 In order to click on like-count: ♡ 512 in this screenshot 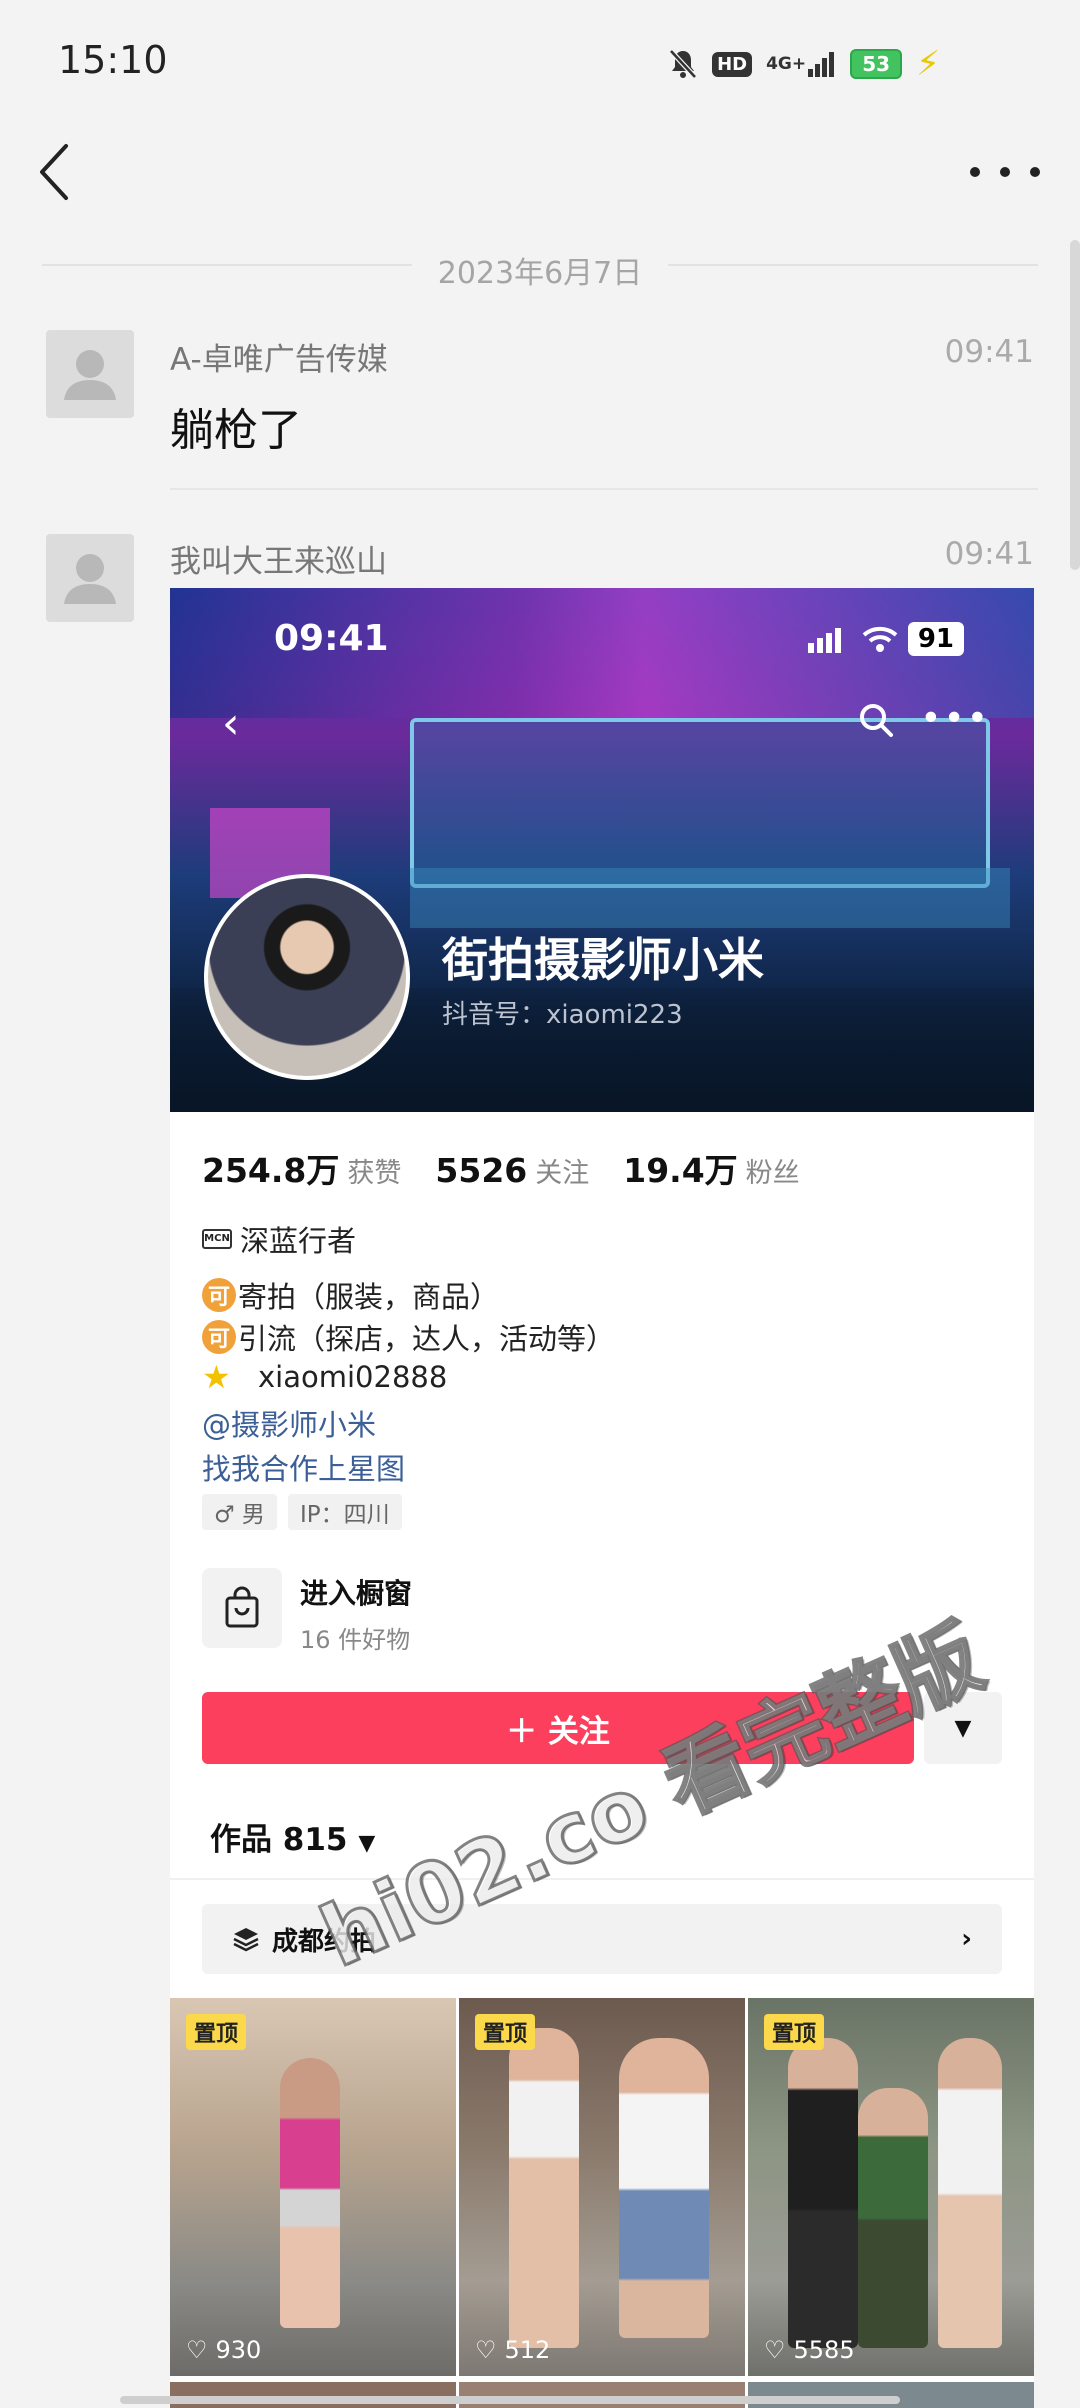, I will do `click(512, 2350)`.